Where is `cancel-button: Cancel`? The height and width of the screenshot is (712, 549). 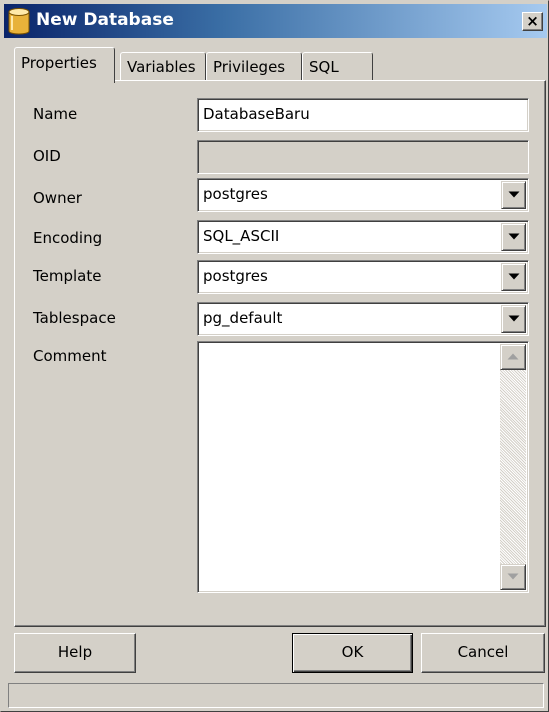 cancel-button: Cancel is located at coordinates (483, 653).